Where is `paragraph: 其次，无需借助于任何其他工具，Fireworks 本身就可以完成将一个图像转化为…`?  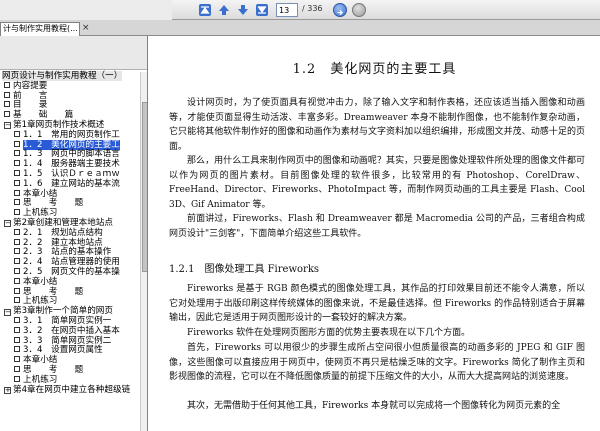
paragraph: 其次，无需借助于任何其他工具，Fireworks 本身就可以完成将一个图像转化为… is located at coordinates (374, 406).